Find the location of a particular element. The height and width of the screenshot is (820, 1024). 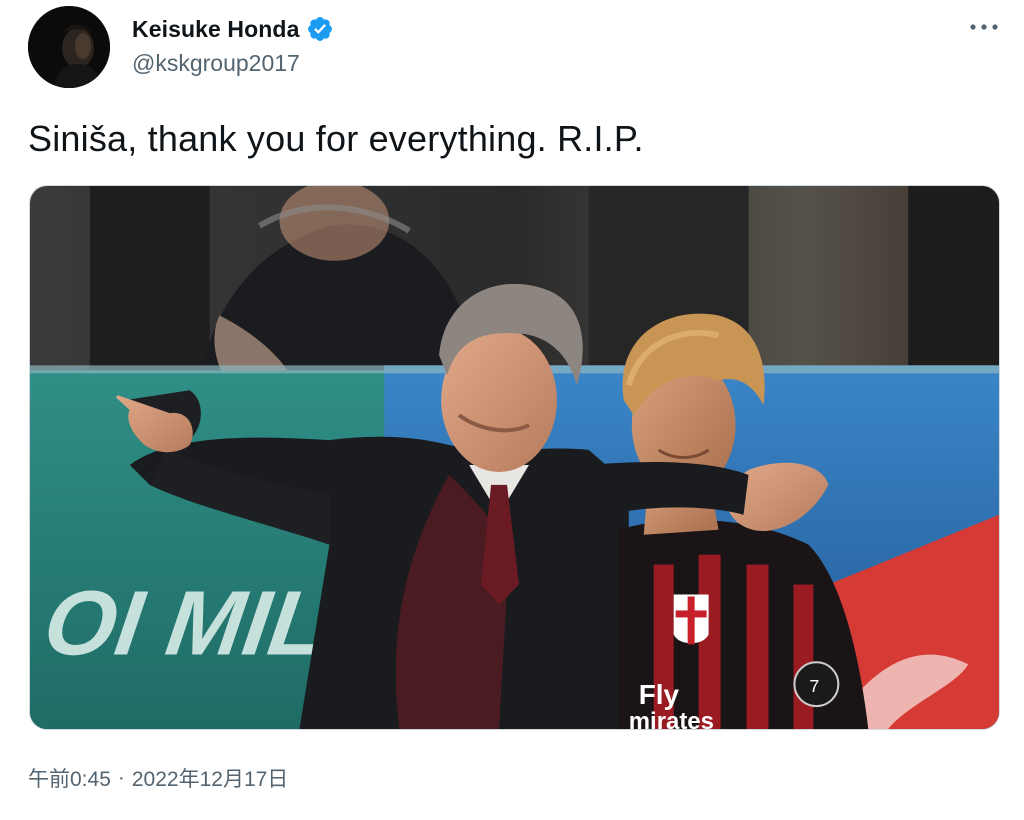

tweet-text: Siniša, thank you for everything. R.I.P. is located at coordinates (336, 138).